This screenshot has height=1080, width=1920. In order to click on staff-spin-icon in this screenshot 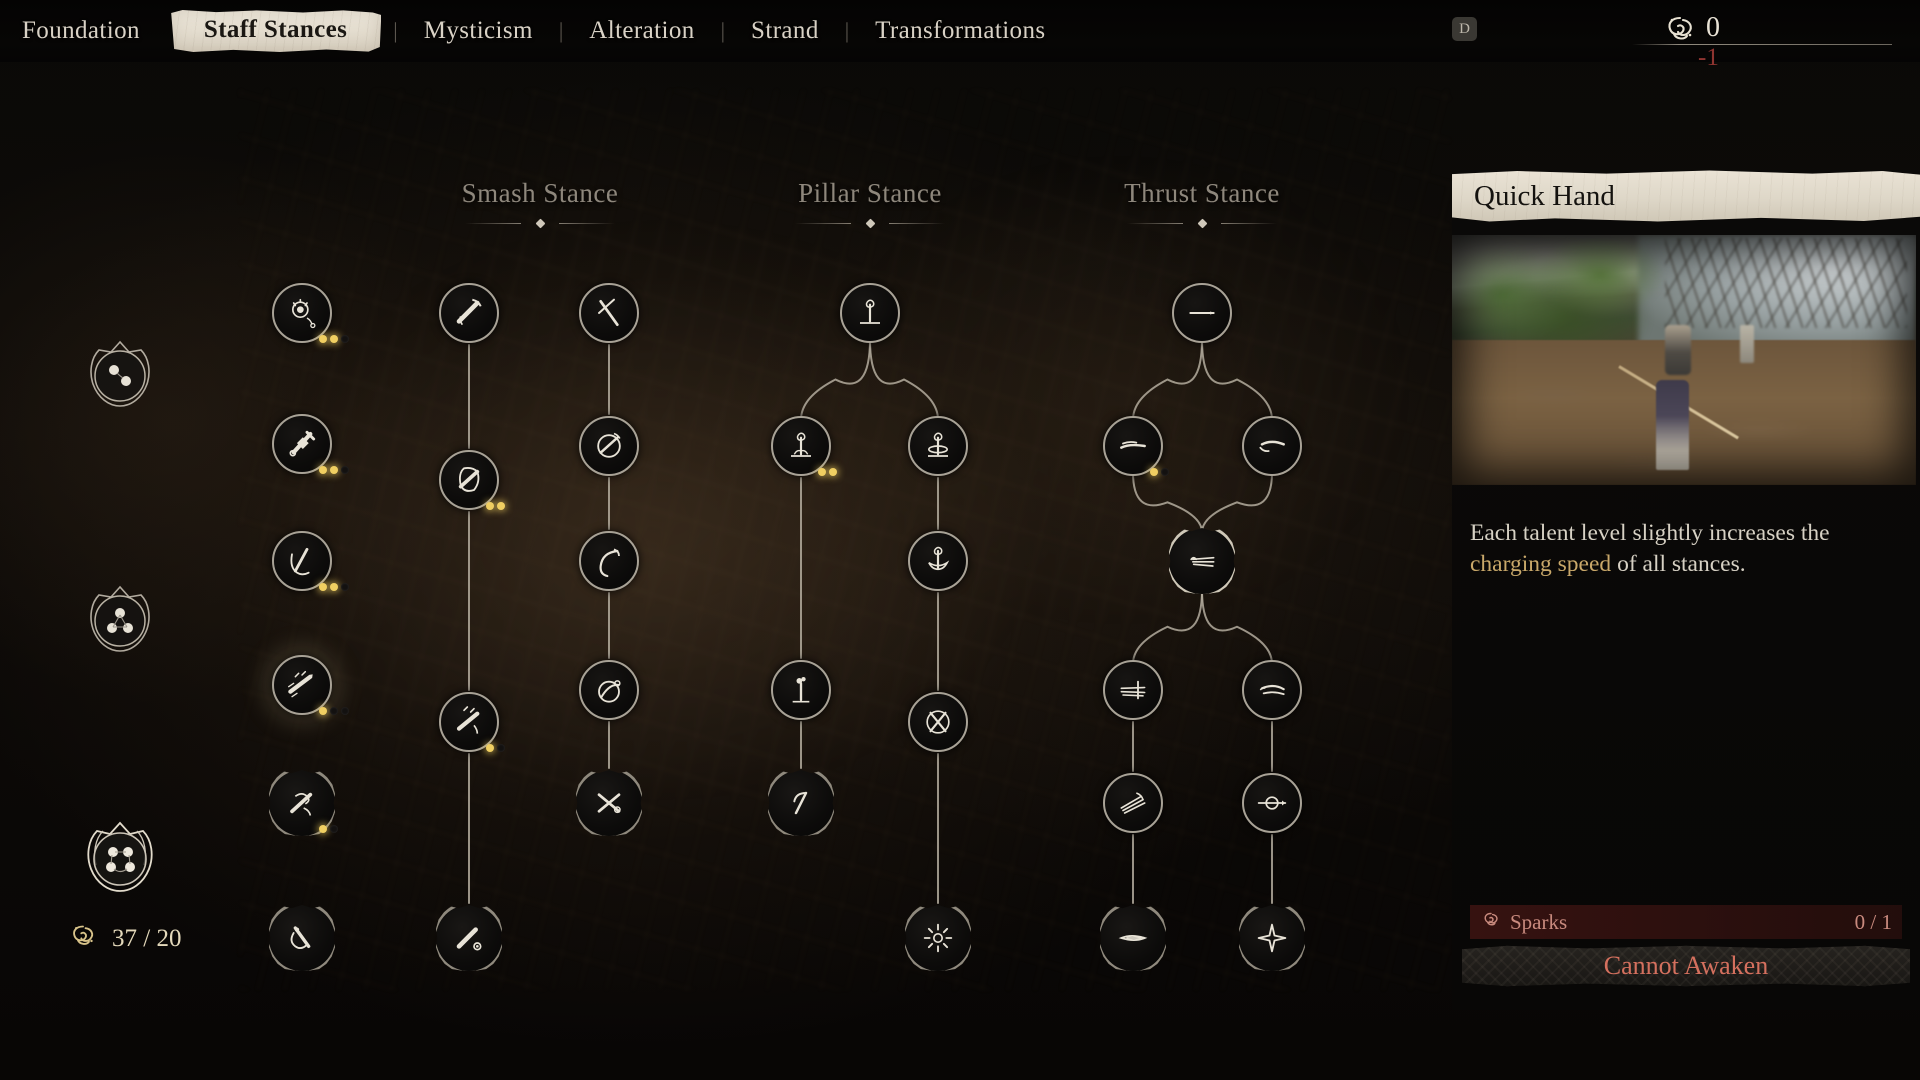, I will do `click(609, 446)`.